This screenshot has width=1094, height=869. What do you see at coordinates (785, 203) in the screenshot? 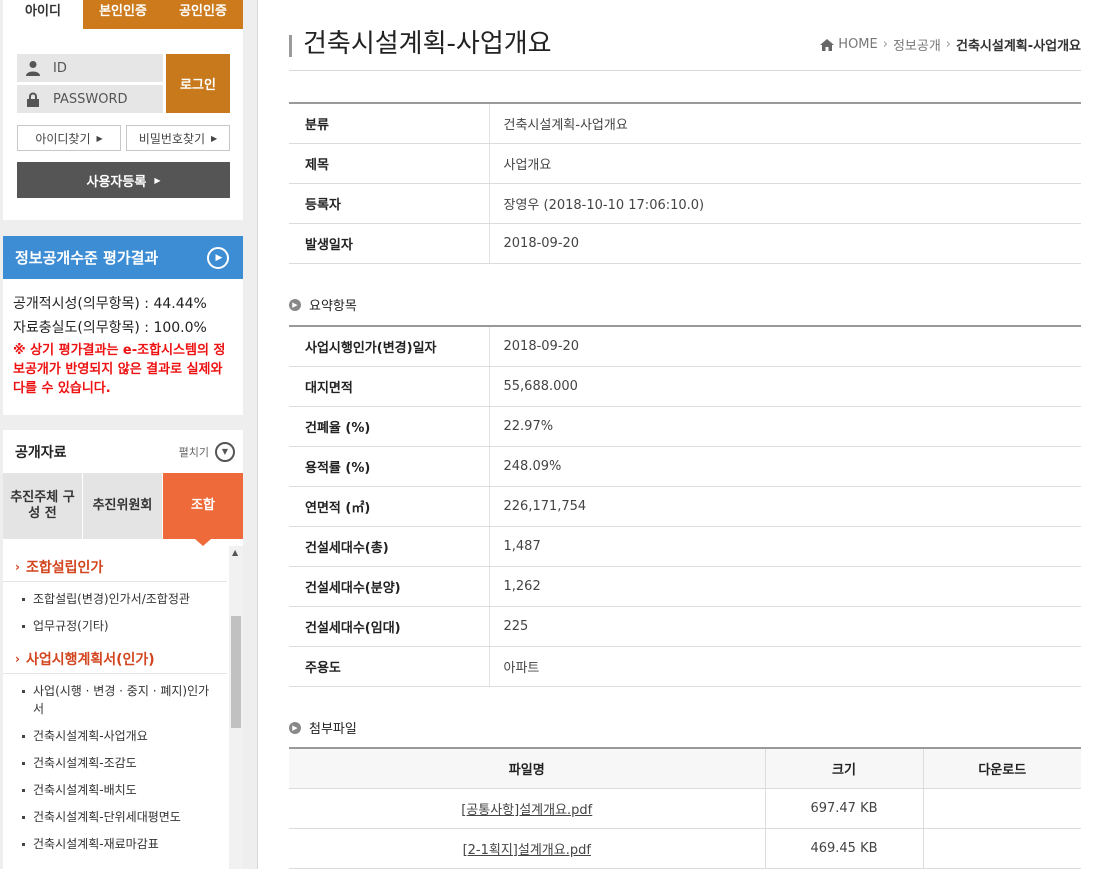
I see `row-value: 장영우 (2018-10-10 17:06:10.0)` at bounding box center [785, 203].